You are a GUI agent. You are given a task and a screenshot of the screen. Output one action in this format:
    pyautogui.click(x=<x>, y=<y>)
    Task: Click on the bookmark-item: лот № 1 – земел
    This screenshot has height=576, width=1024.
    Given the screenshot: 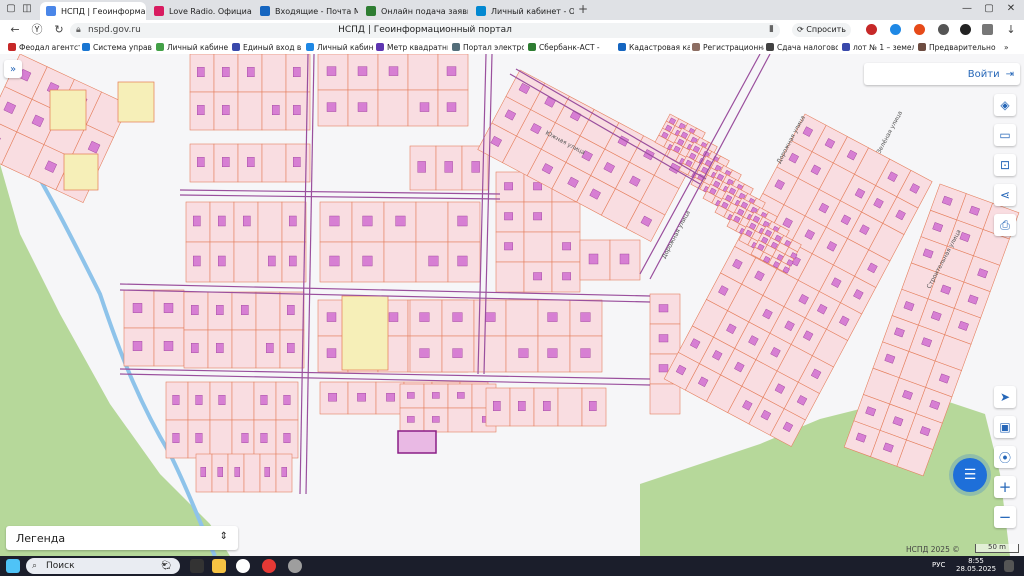 What is the action you would take?
    pyautogui.click(x=878, y=47)
    